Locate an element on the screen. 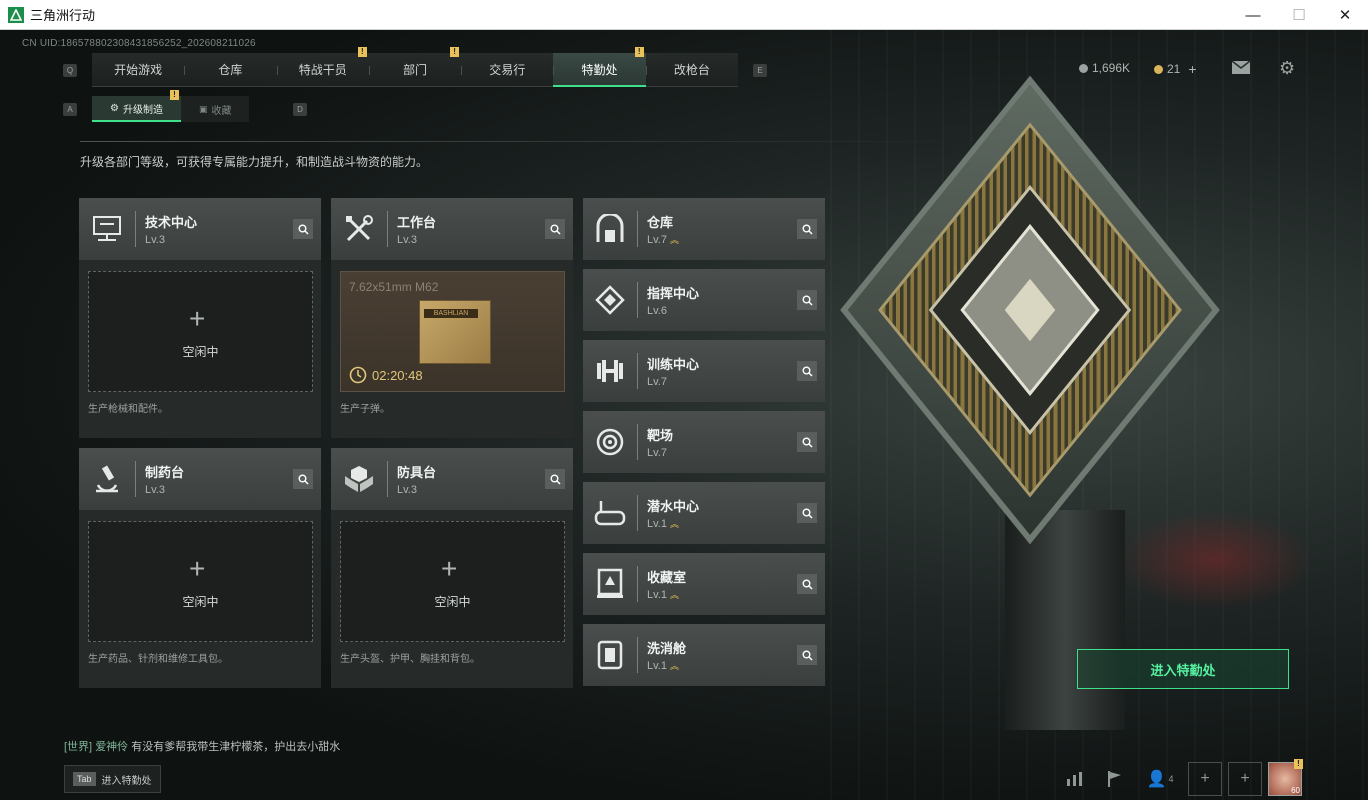  tab-department: 部门! is located at coordinates (414, 66).